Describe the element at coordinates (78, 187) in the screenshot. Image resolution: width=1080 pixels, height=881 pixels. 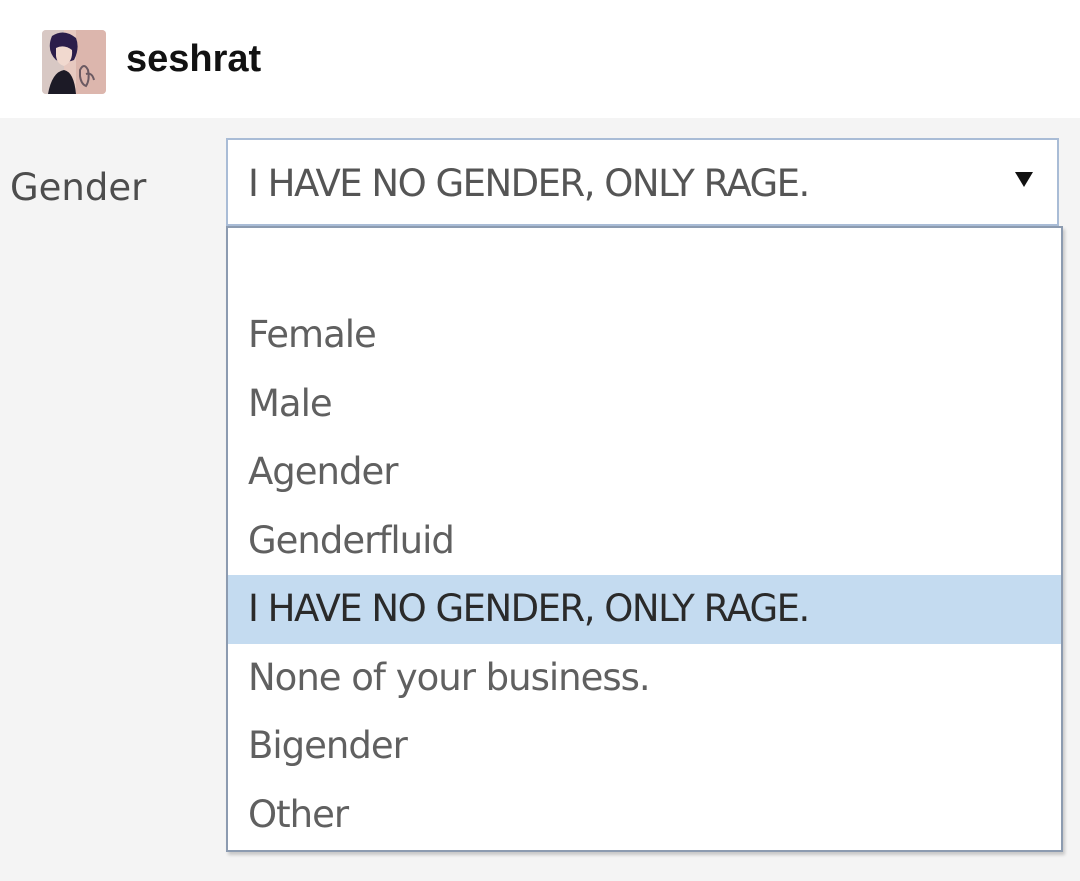
I see `gender-label: Gender` at that location.